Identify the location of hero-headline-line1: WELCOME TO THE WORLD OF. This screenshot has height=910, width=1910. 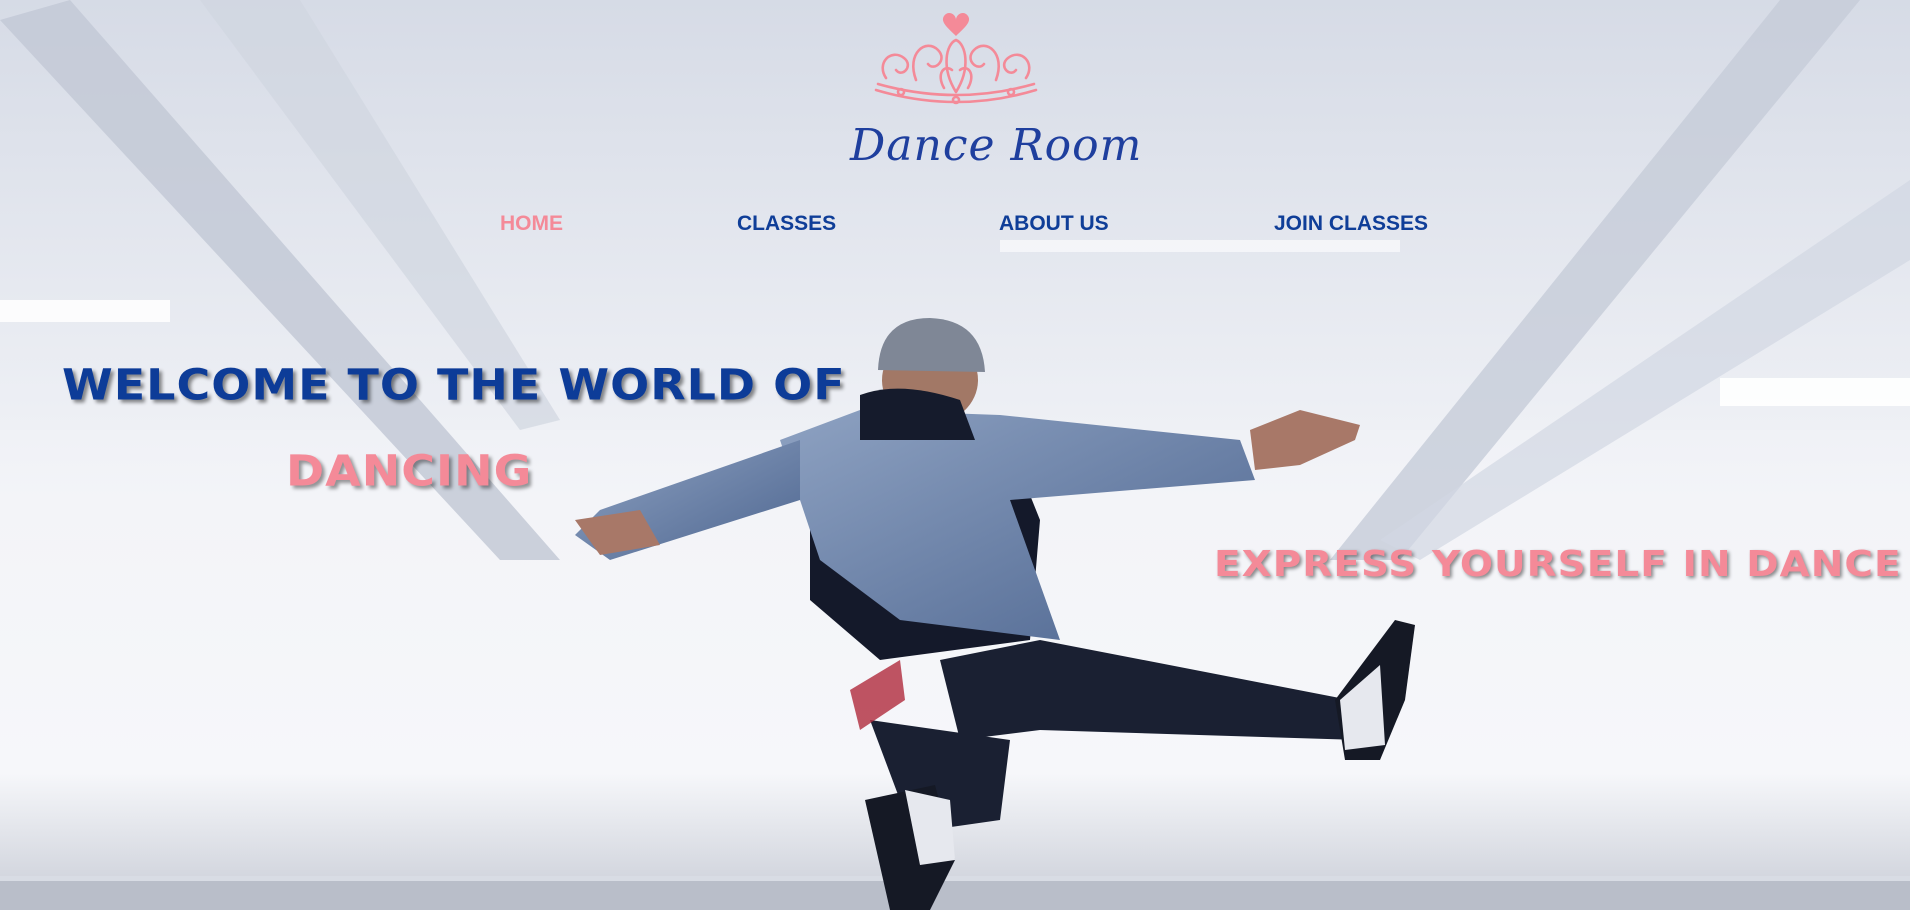
(454, 385).